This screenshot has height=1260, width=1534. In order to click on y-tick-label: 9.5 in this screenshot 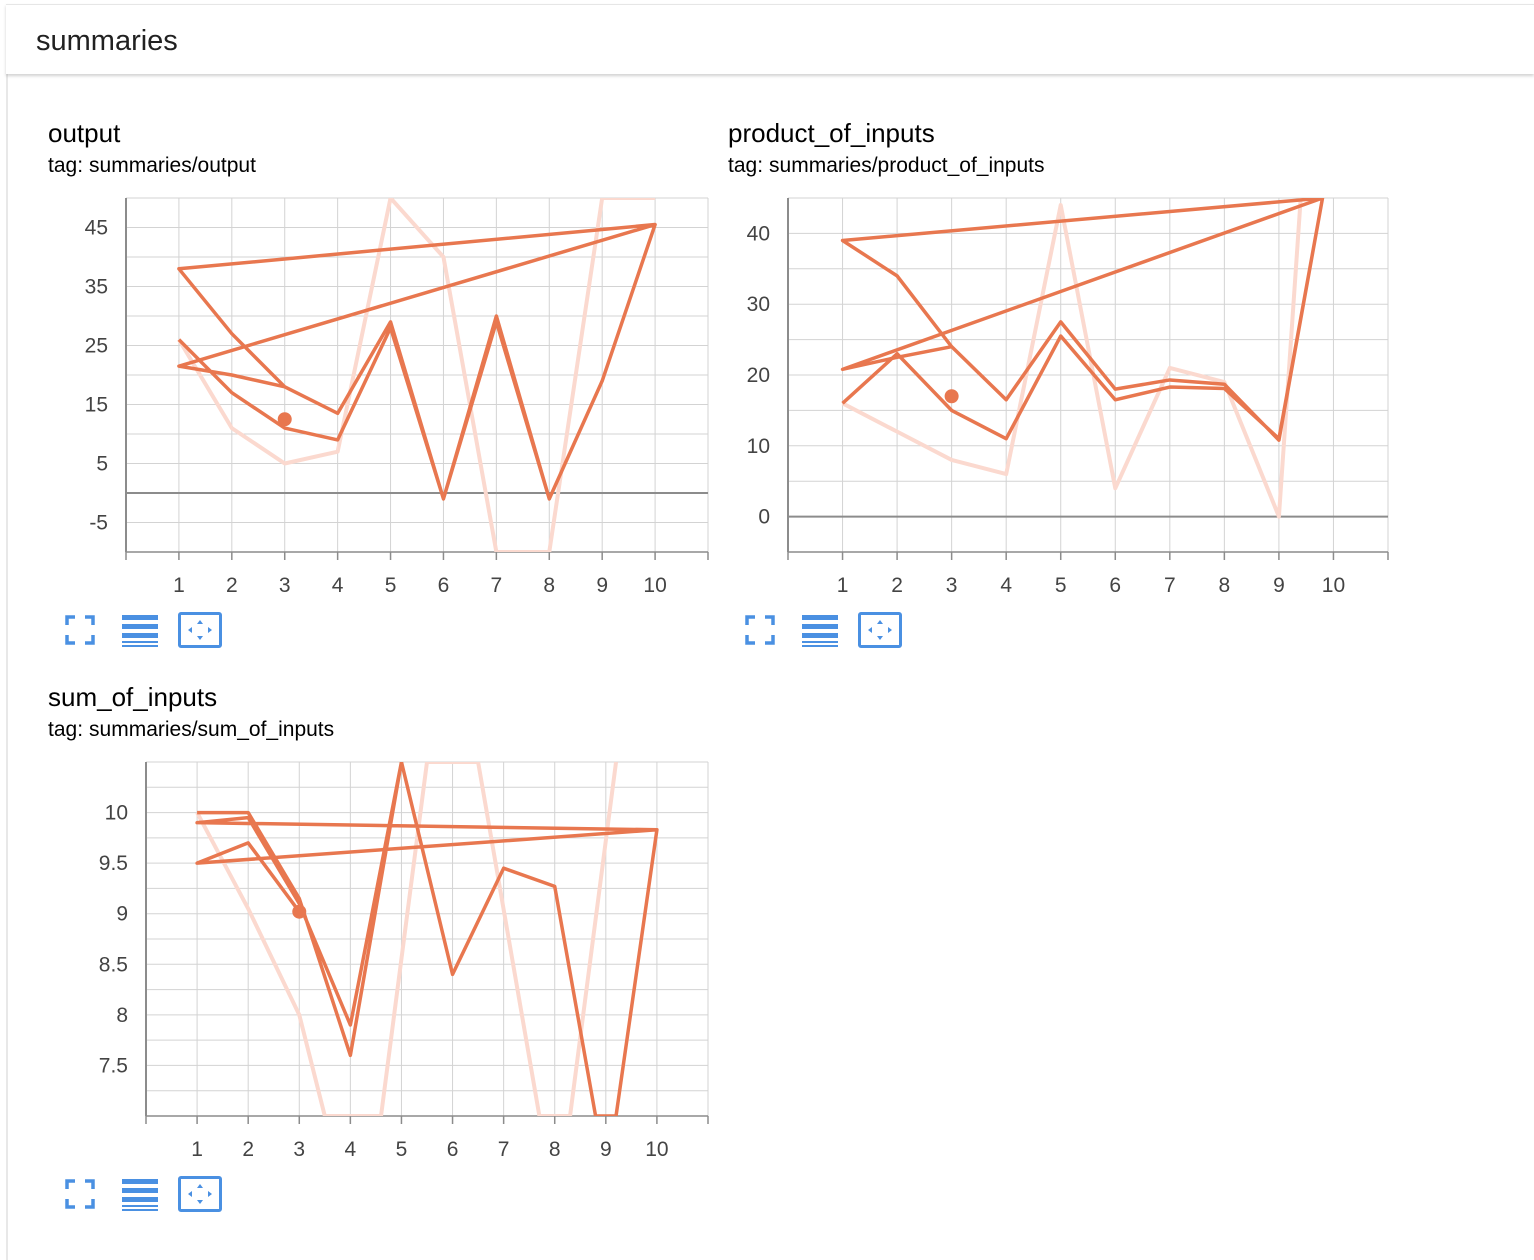, I will do `click(113, 863)`.